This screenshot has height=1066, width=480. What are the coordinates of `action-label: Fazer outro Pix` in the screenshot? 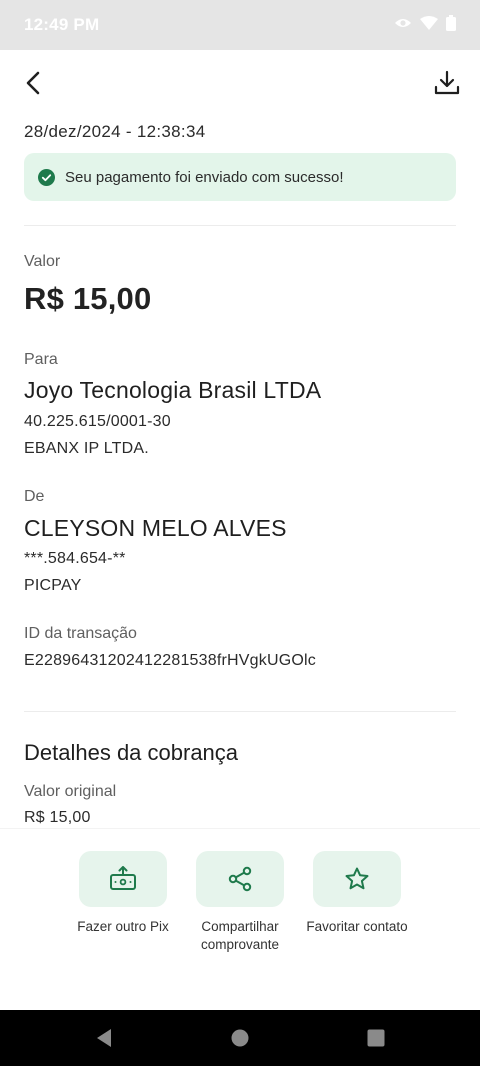 It's located at (123, 926).